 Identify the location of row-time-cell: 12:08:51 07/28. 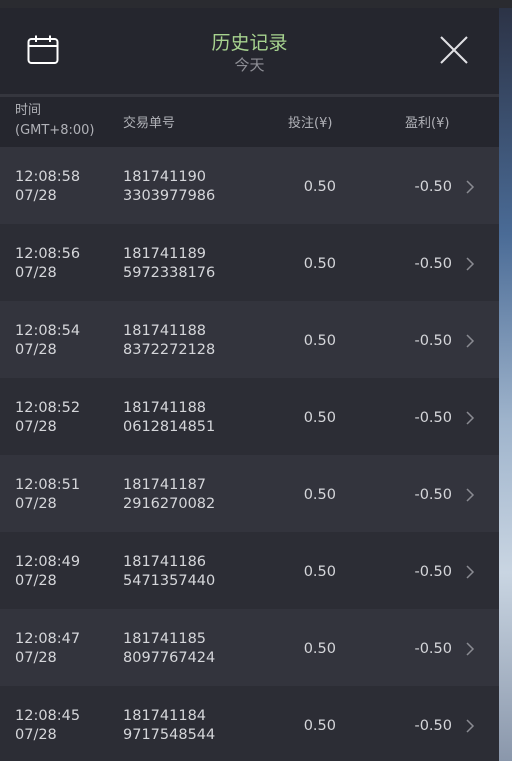
(47, 495).